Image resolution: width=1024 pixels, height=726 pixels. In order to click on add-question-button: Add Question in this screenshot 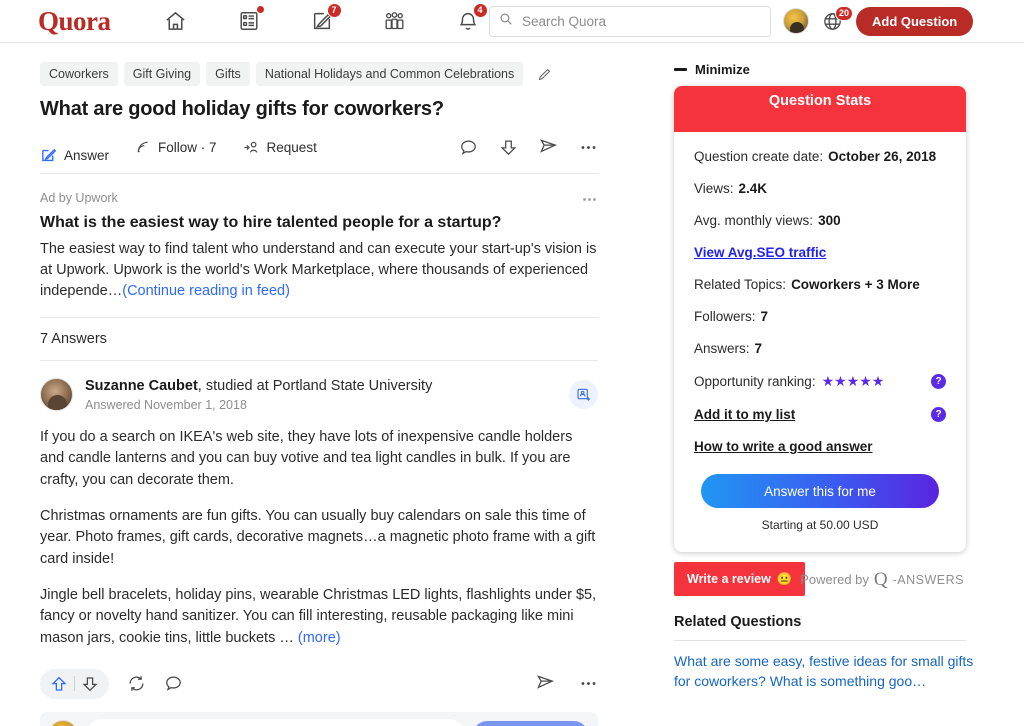, I will do `click(915, 21)`.